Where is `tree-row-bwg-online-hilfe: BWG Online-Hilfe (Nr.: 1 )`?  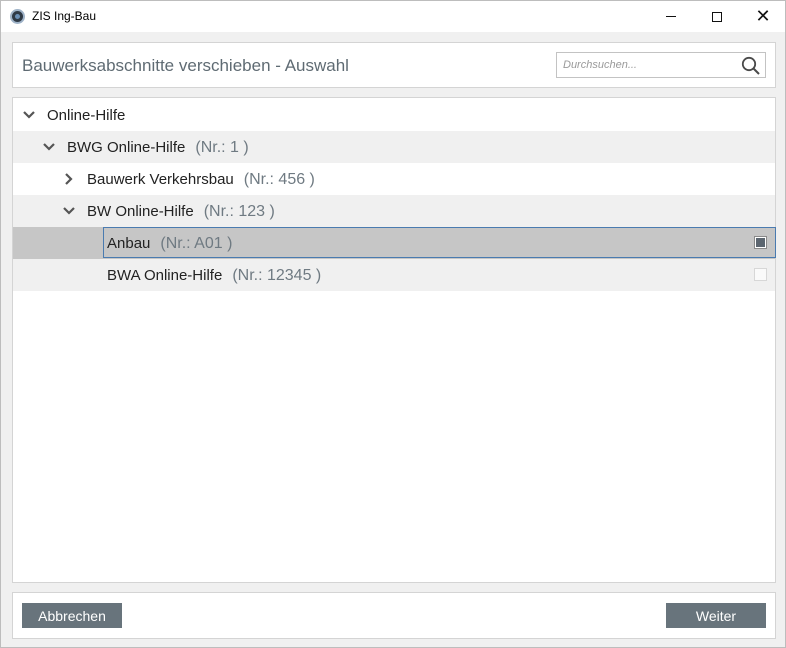
tree-row-bwg-online-hilfe: BWG Online-Hilfe (Nr.: 1 ) is located at coordinates (394, 147).